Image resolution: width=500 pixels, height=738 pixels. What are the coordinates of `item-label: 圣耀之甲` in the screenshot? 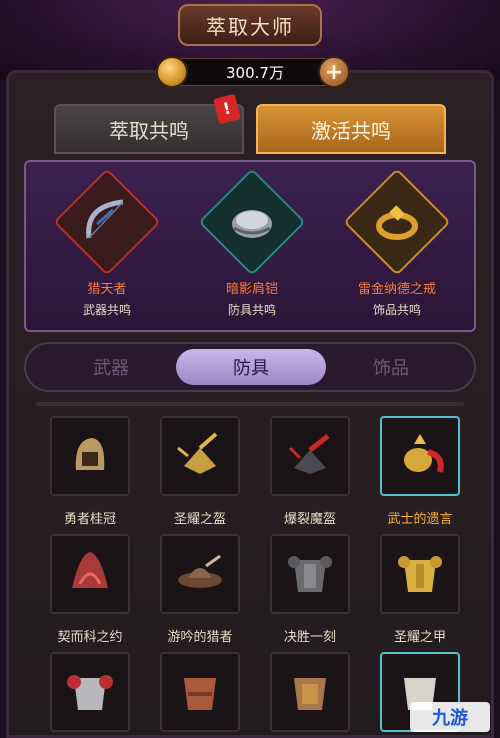 It's located at (419, 637).